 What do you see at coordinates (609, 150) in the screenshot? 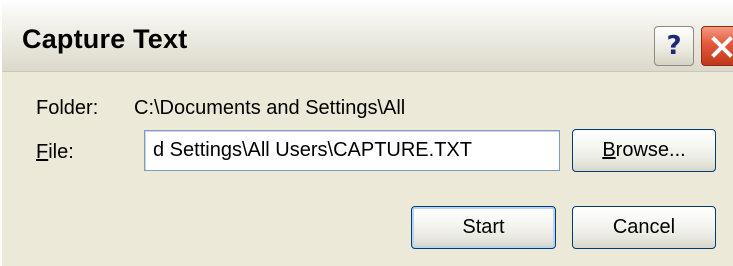
I see `browse-mnemonic: B` at bounding box center [609, 150].